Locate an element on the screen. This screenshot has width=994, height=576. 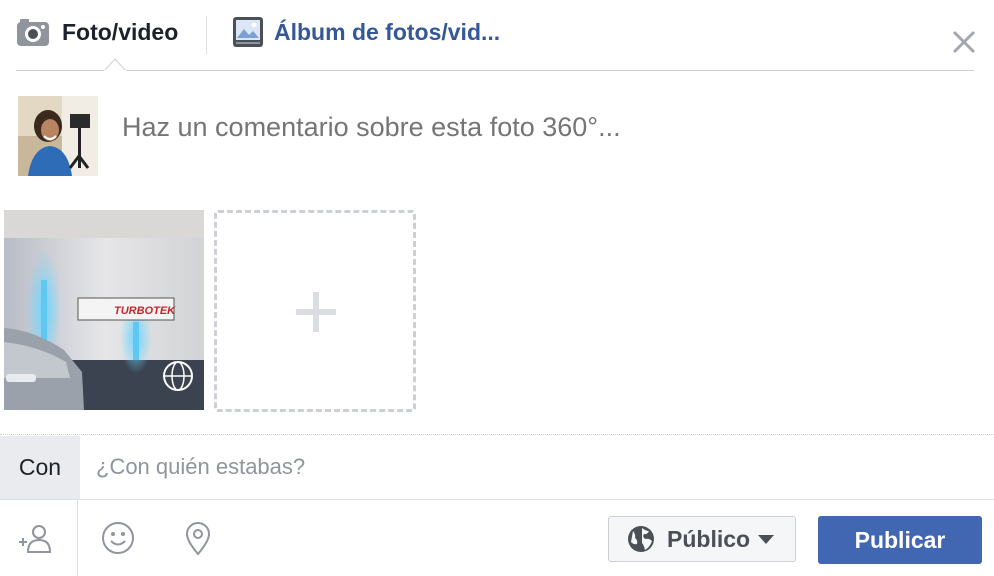
close-icon is located at coordinates (964, 42).